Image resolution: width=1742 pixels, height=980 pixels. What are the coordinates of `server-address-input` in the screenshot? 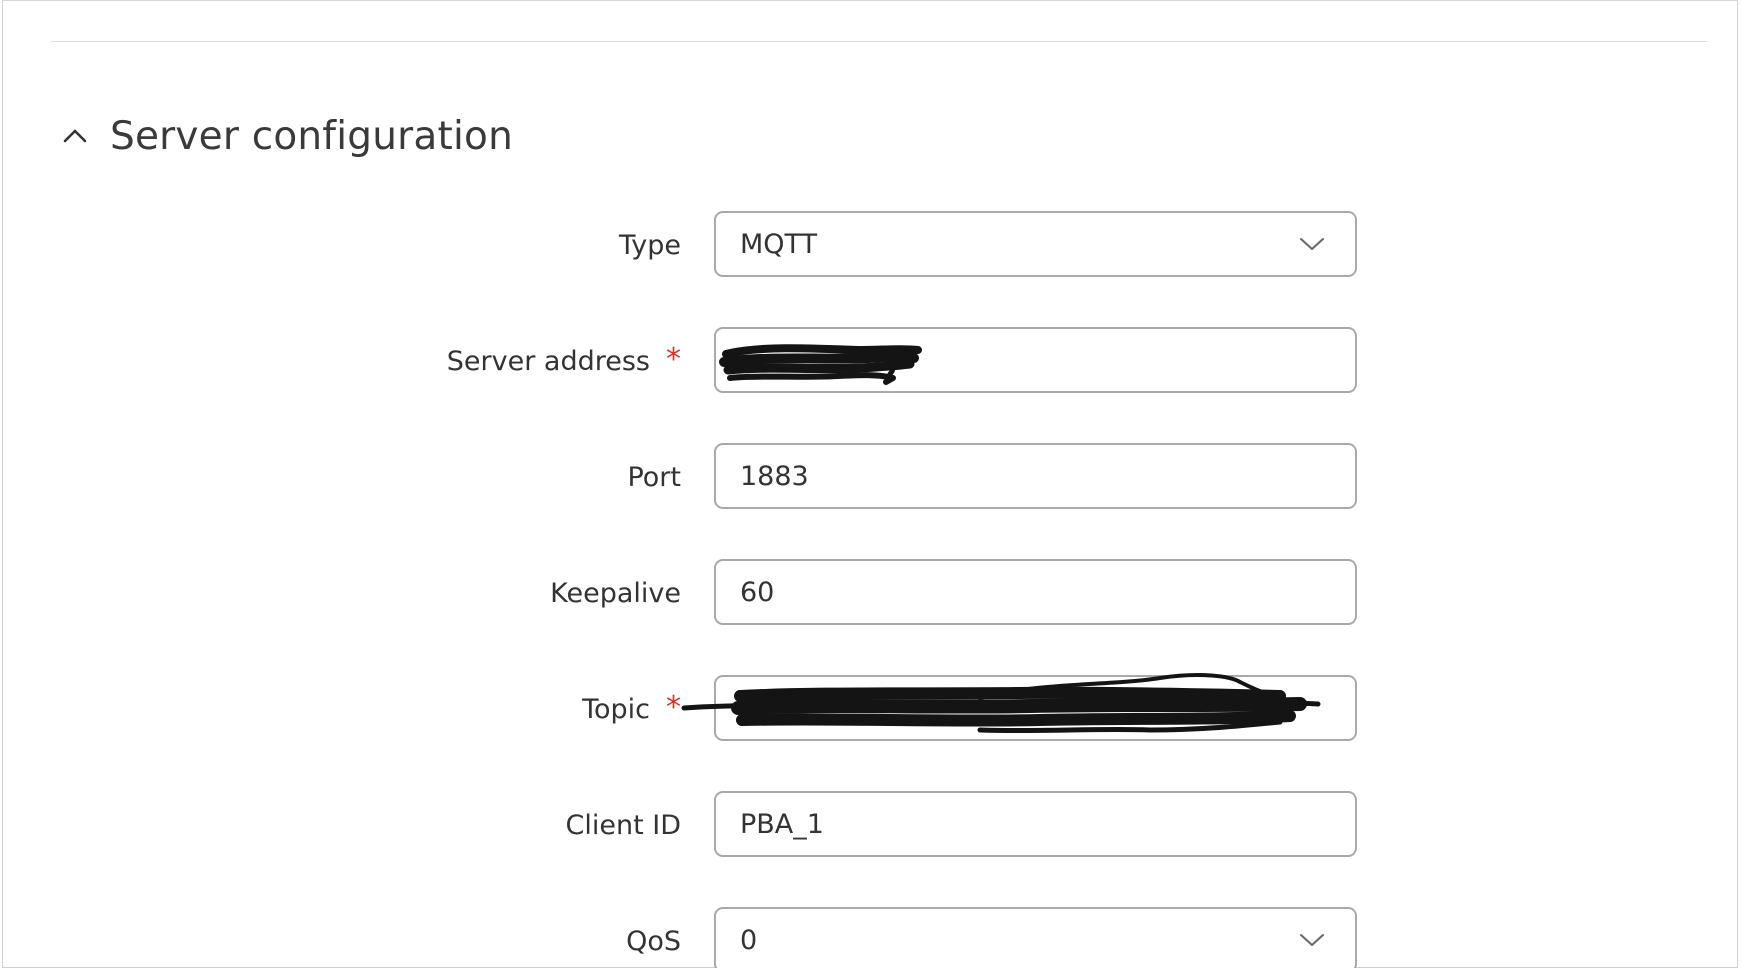 It's located at (1035, 360).